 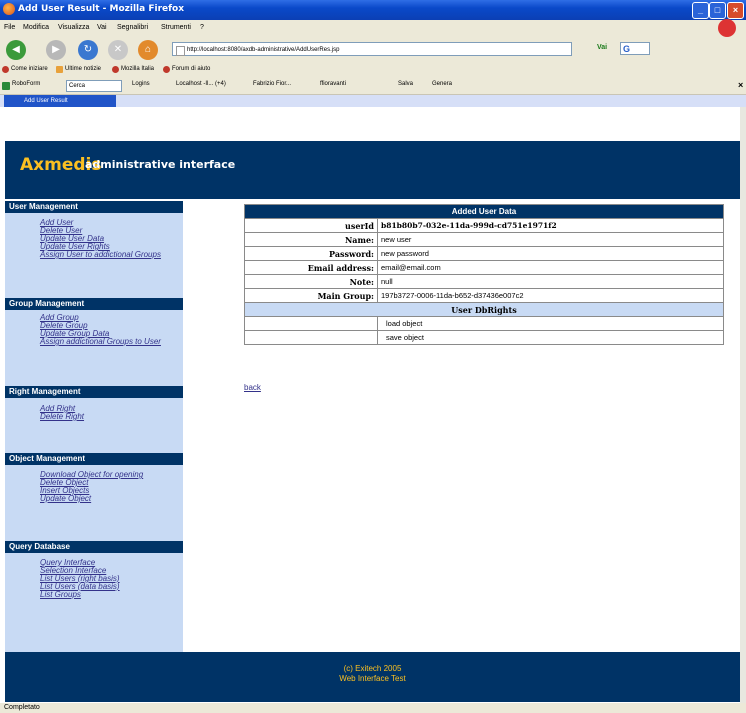 What do you see at coordinates (333, 84) in the screenshot?
I see `fioravanti-identity: ffioravanti` at bounding box center [333, 84].